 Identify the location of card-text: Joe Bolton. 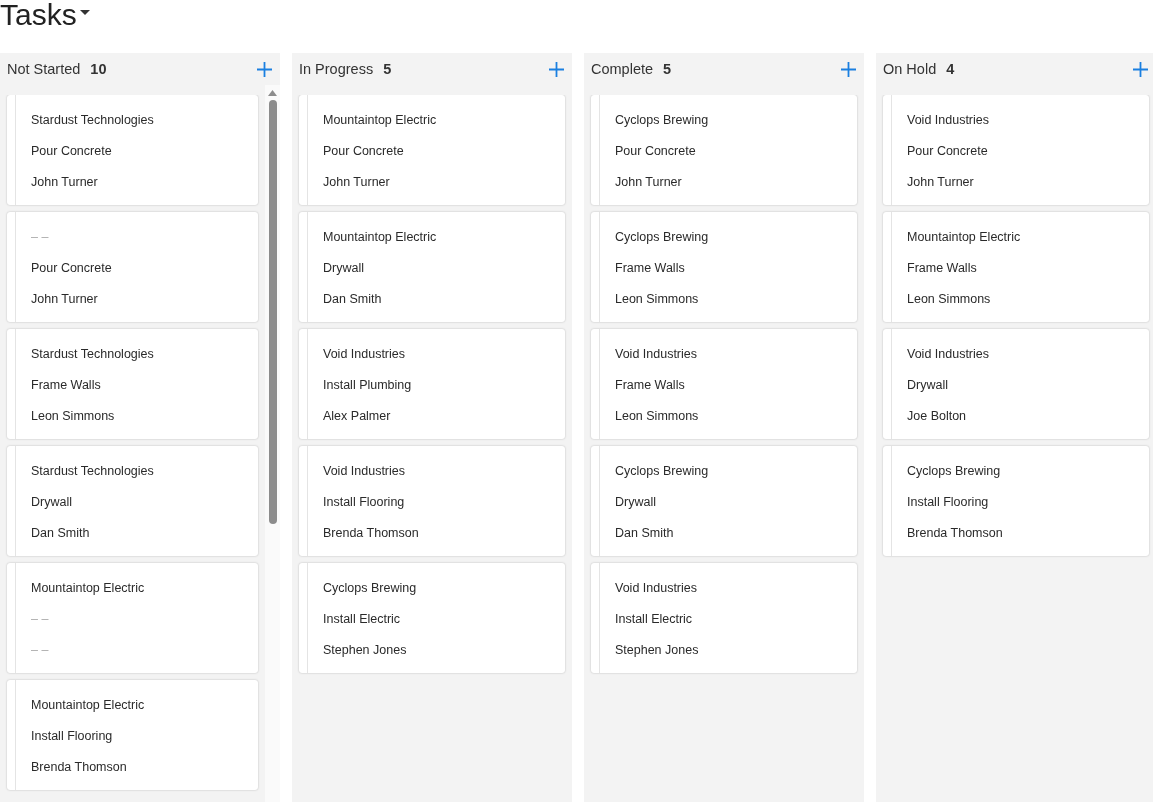
(937, 416).